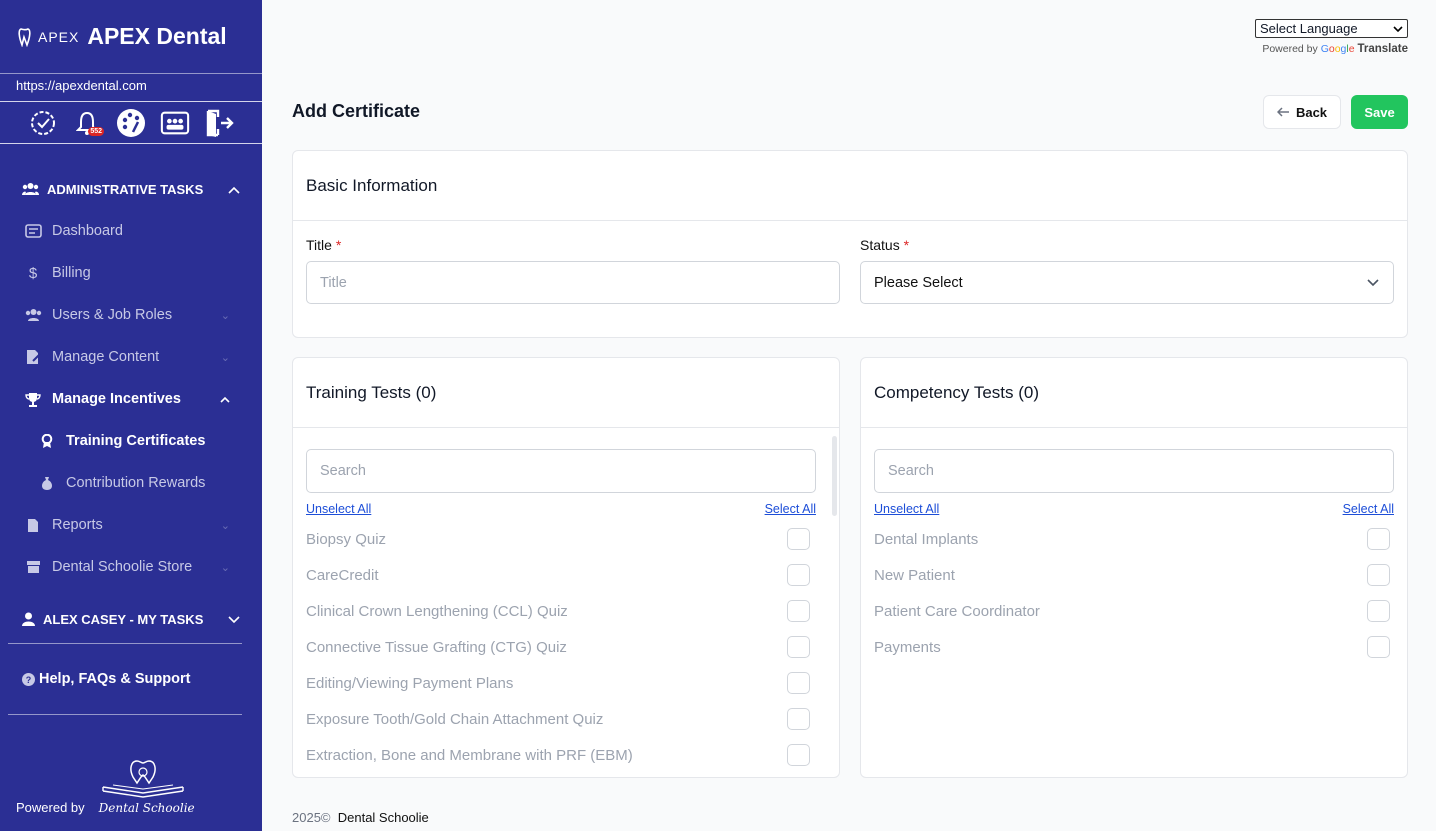 The image size is (1436, 831). Describe the element at coordinates (1134, 509) in the screenshot. I see `competency-select-links: Unselect All Select All` at that location.